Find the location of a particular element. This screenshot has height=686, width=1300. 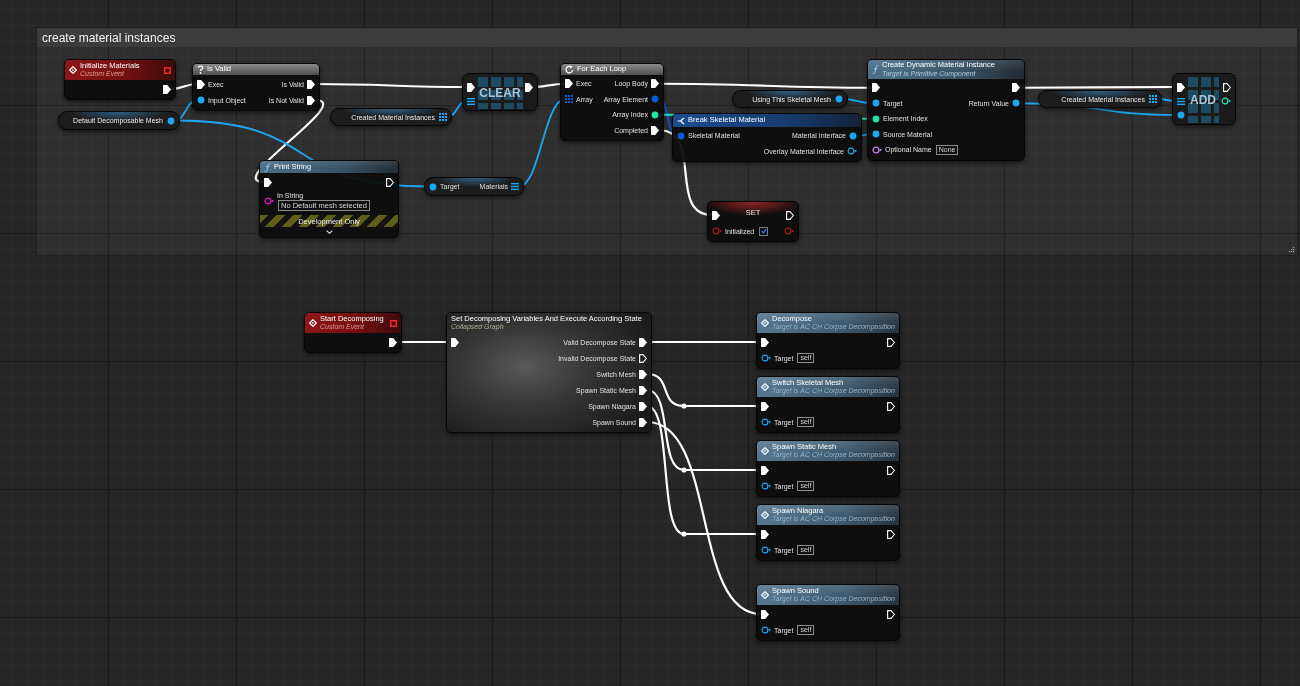

node-title: ADD is located at coordinates (1203, 99).